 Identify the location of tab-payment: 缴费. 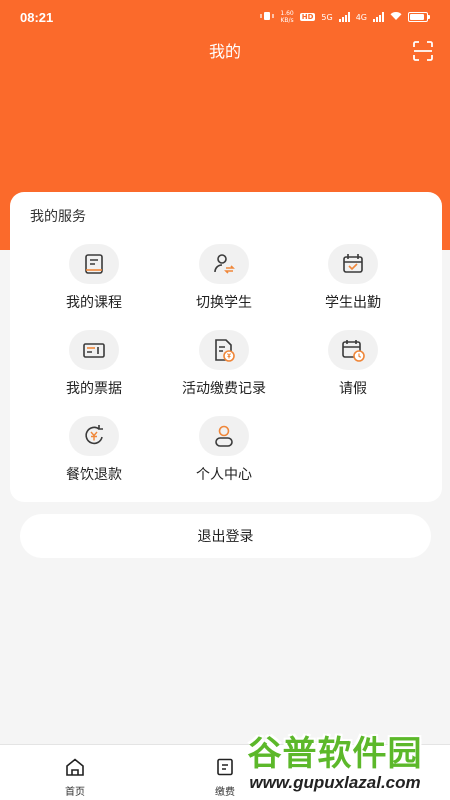
(225, 772).